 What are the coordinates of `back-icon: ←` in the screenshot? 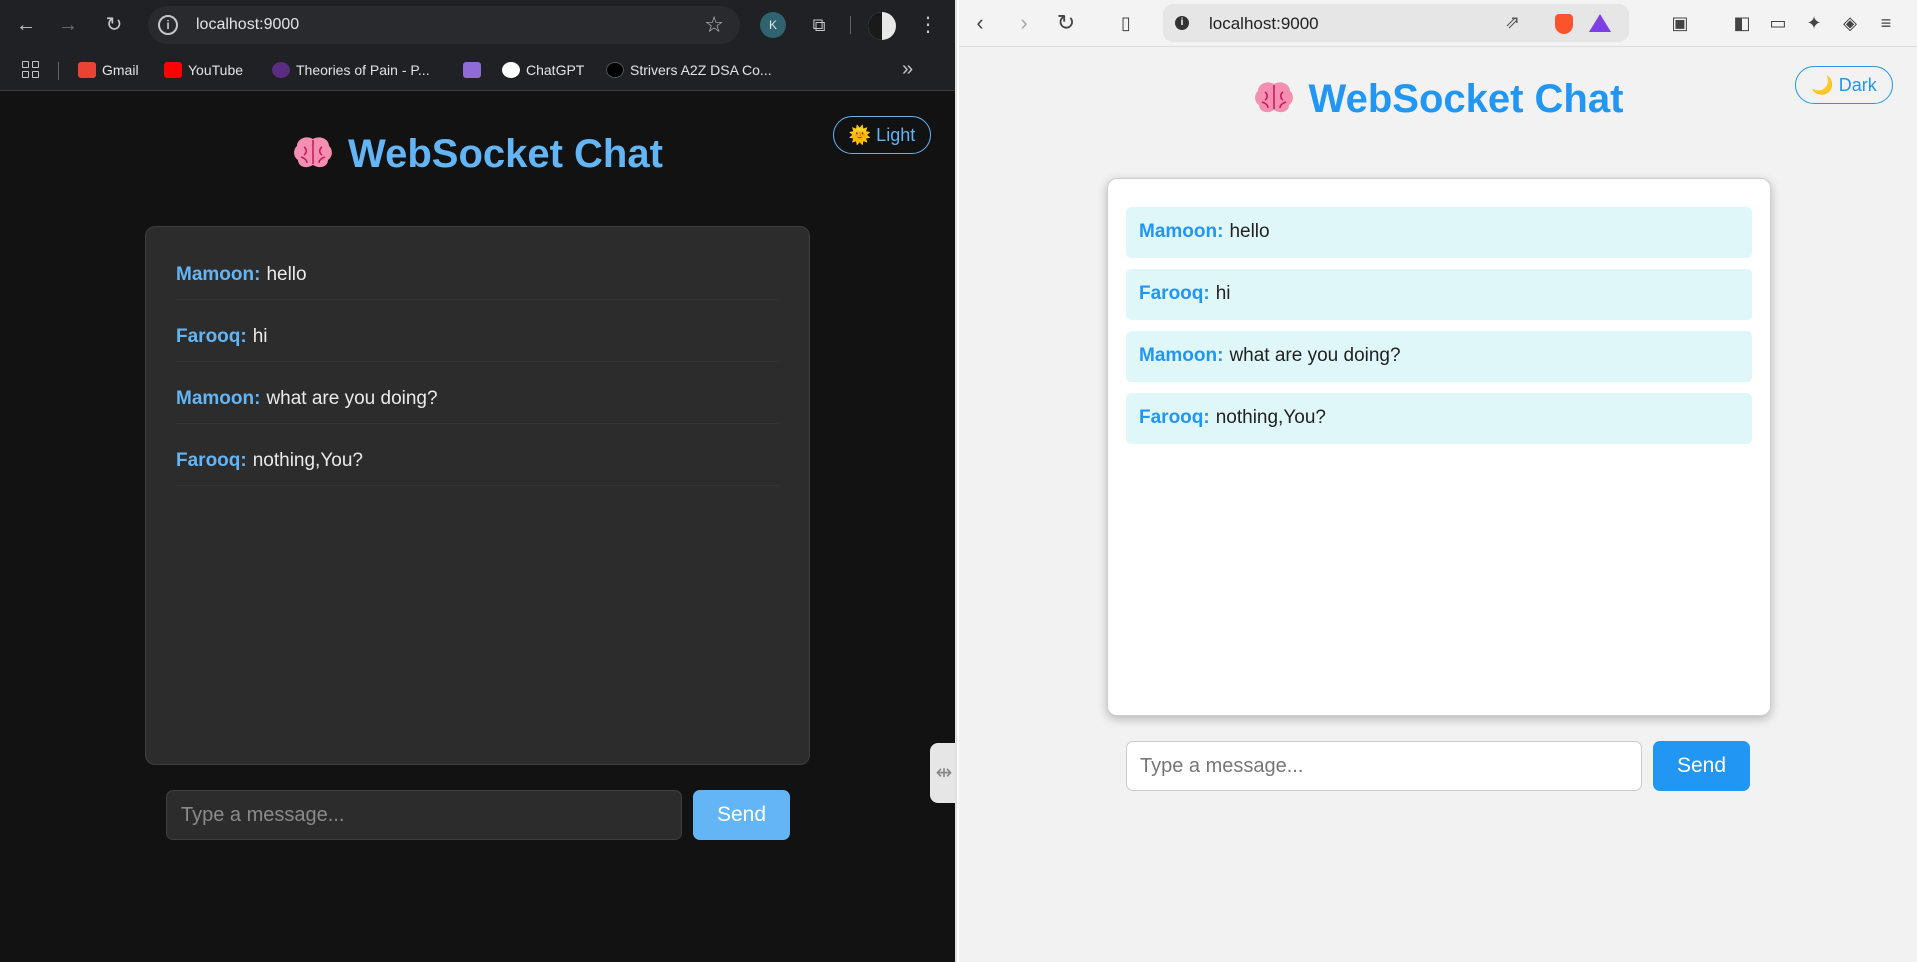 It's located at (26, 25).